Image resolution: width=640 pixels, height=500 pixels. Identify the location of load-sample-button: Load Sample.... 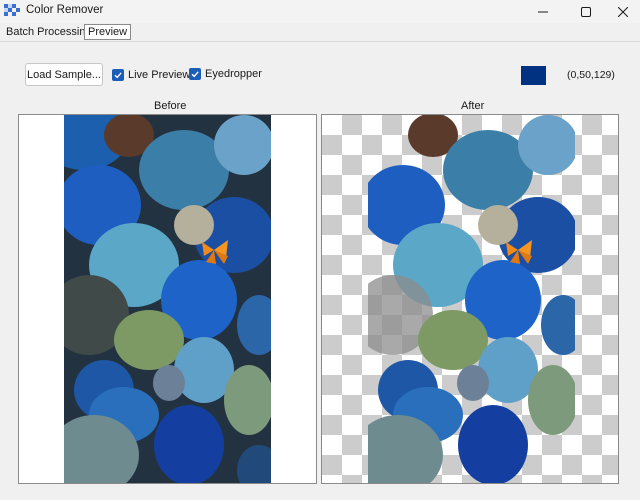
(64, 74).